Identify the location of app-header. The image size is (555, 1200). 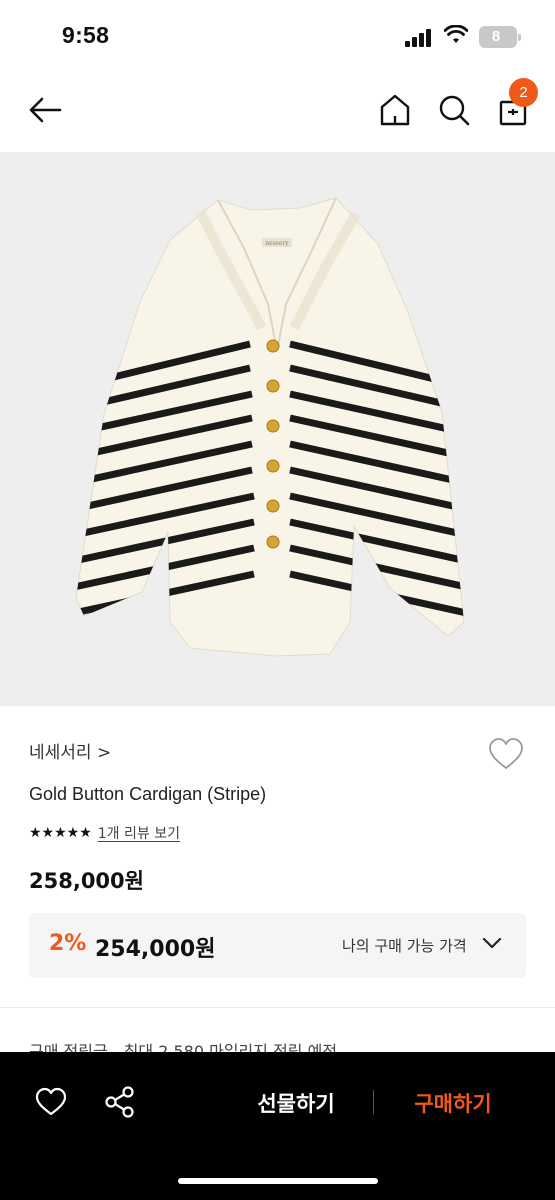
(277, 111).